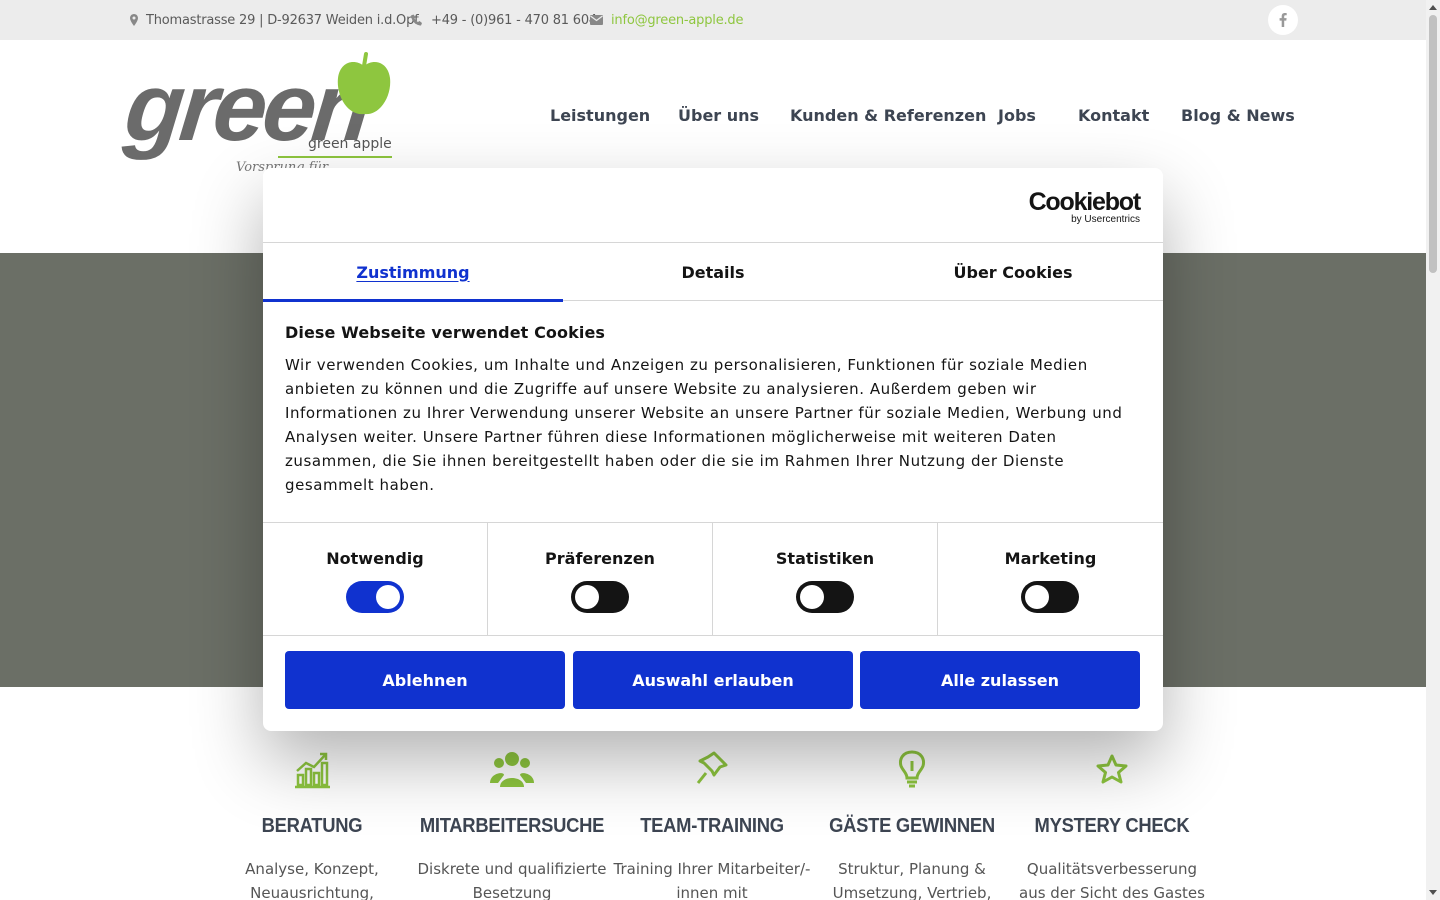 The image size is (1440, 900). Describe the element at coordinates (1433, 892) in the screenshot. I see `scroll-down-arrow-icon` at that location.